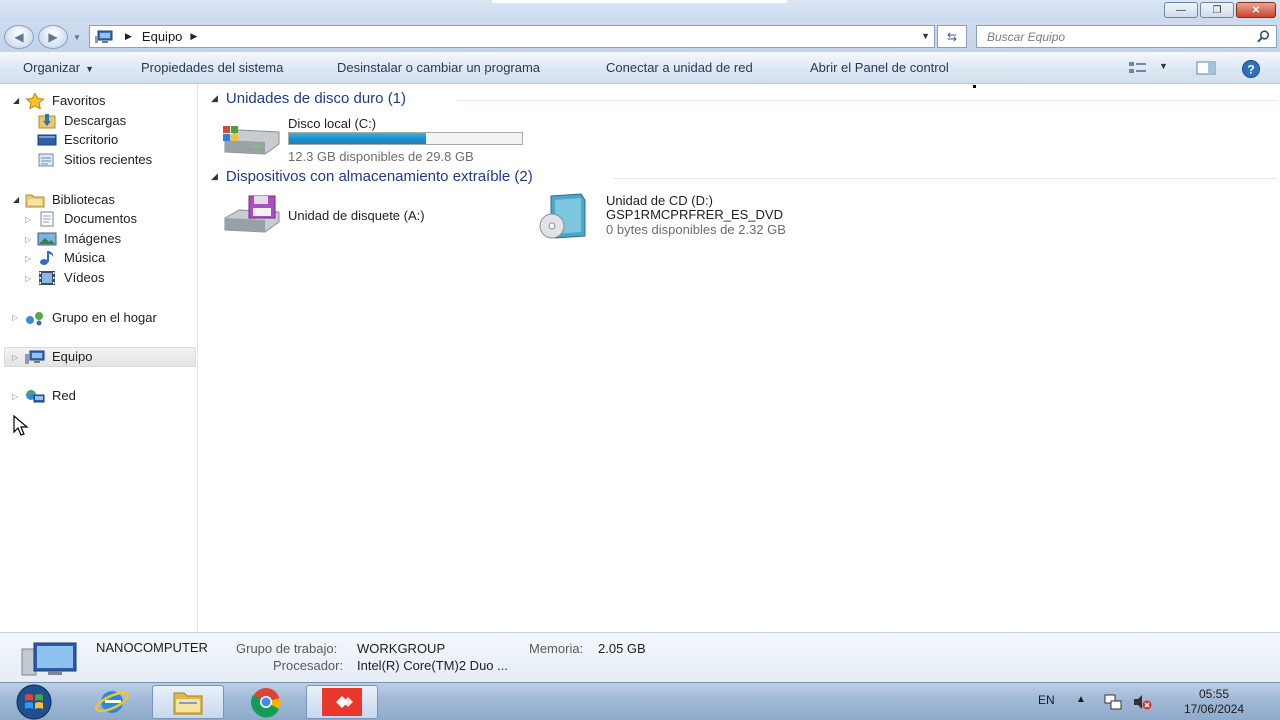 Image resolution: width=1280 pixels, height=720 pixels. Describe the element at coordinates (152, 647) in the screenshot. I see `computer-name: NANOCOMPUTER` at that location.